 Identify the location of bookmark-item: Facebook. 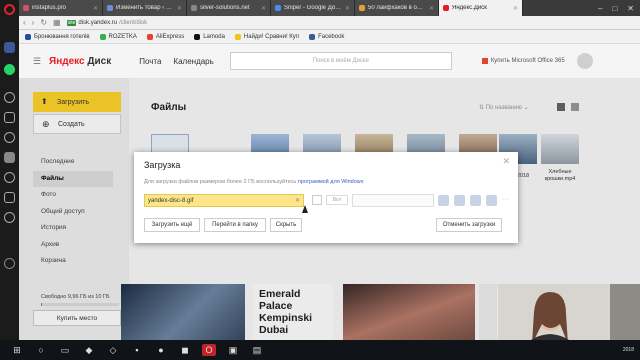
(327, 36).